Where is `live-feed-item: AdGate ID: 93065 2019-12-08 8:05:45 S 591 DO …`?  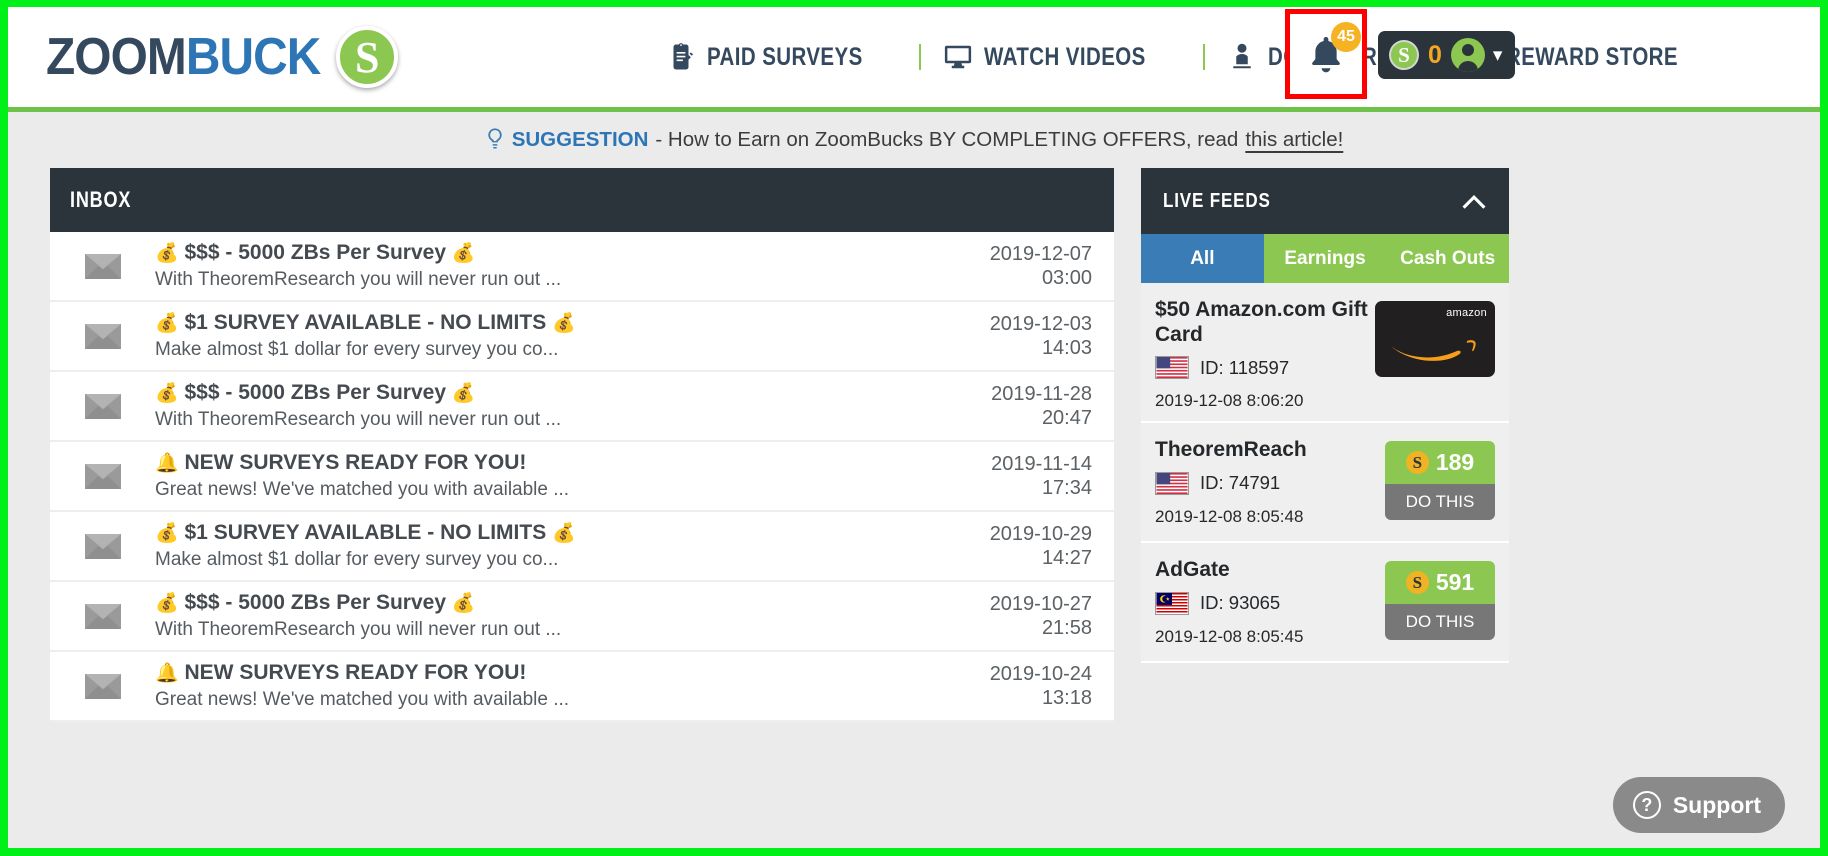
live-feed-item: AdGate ID: 93065 2019-12-08 8:05:45 S 591 DO … is located at coordinates (1325, 603).